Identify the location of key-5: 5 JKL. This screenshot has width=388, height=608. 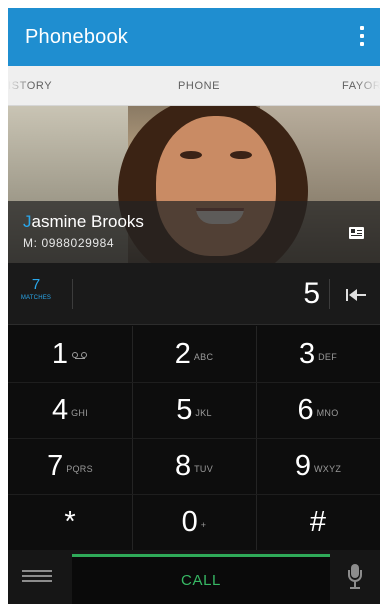
(194, 410).